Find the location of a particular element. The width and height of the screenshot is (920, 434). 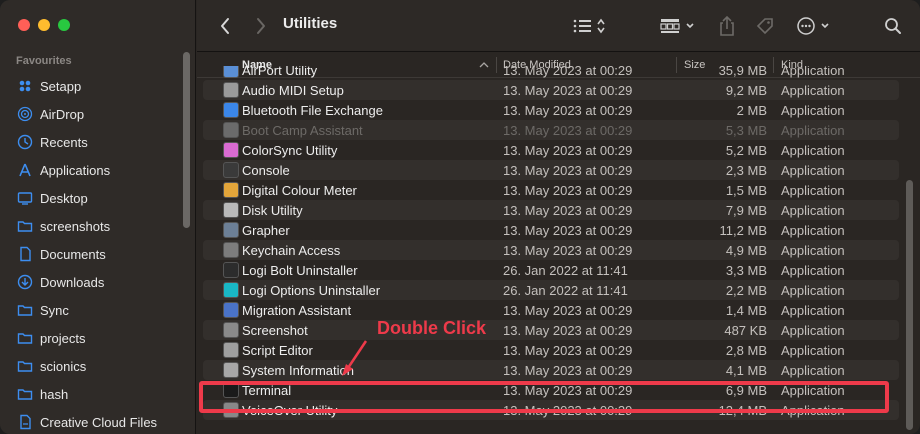

window-controls is located at coordinates (44, 25).